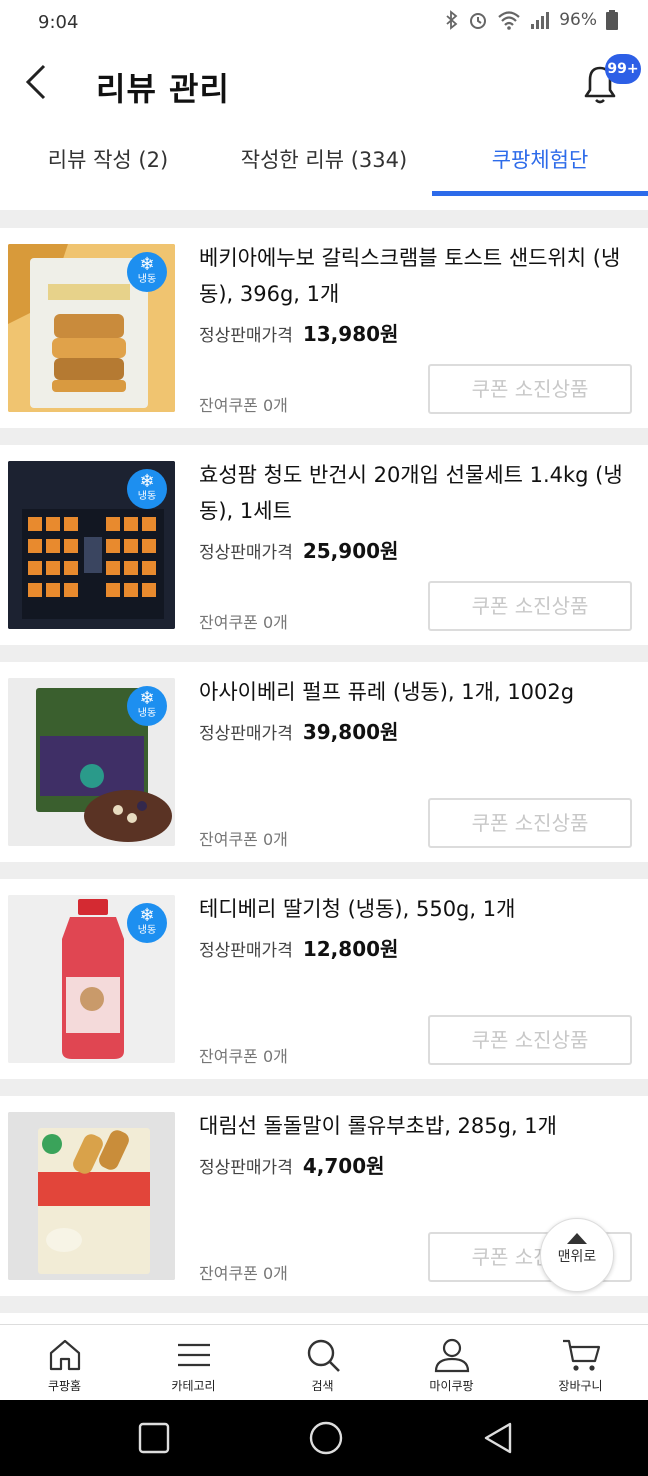 This screenshot has height=1476, width=648. What do you see at coordinates (193, 1355) in the screenshot?
I see `menu-icon` at bounding box center [193, 1355].